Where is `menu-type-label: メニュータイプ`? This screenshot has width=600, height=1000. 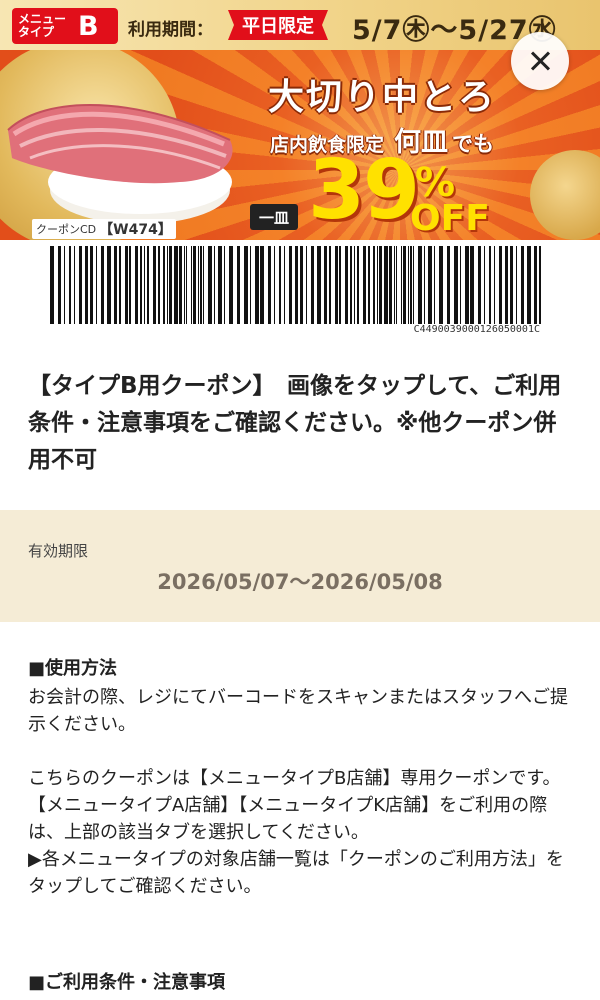
menu-type-label: メニュータイプ is located at coordinates (42, 25).